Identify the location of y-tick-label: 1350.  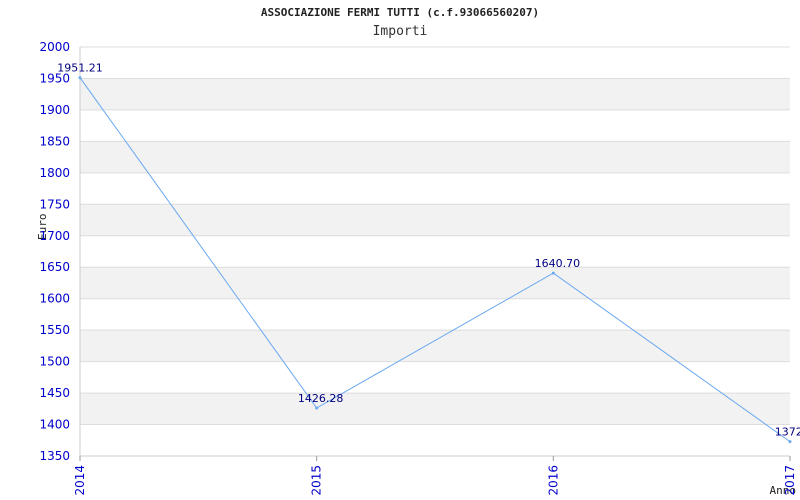
(54, 456).